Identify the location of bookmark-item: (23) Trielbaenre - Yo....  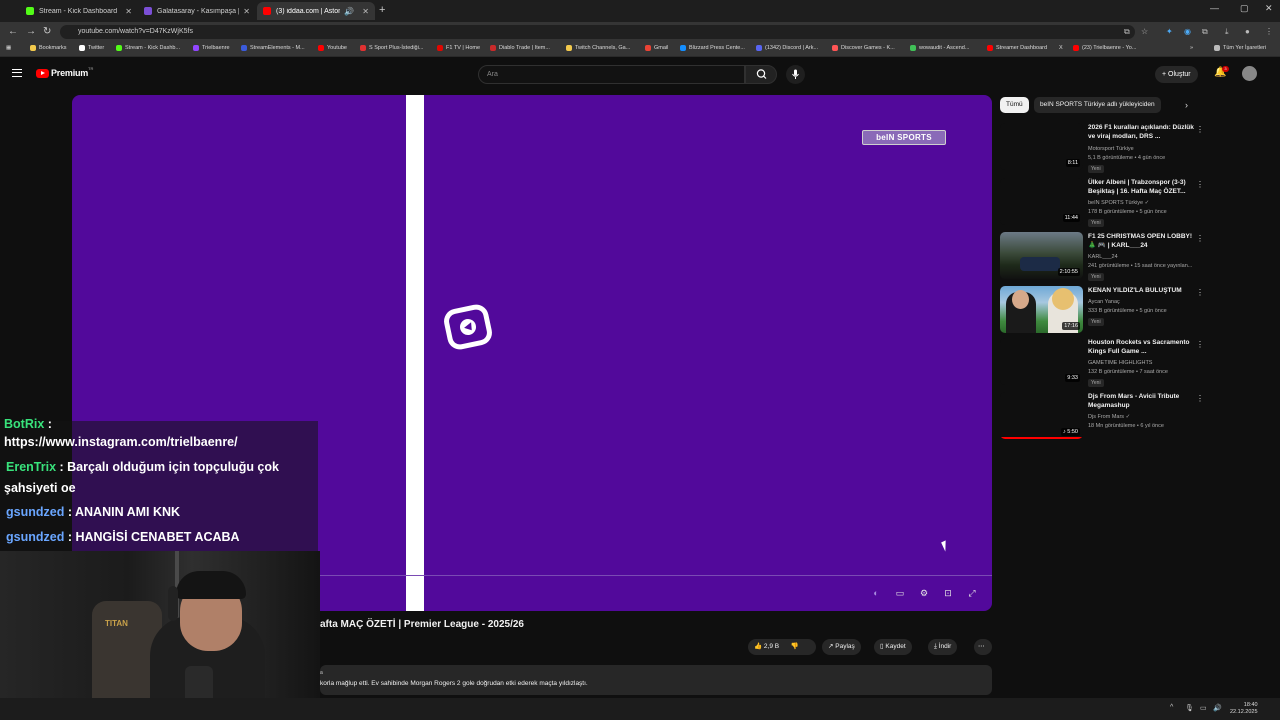
(1104, 48).